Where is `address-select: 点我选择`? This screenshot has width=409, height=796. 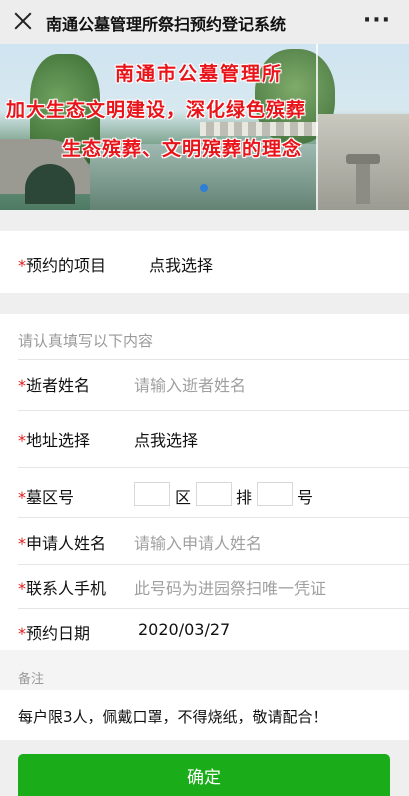 address-select: 点我选择 is located at coordinates (166, 439).